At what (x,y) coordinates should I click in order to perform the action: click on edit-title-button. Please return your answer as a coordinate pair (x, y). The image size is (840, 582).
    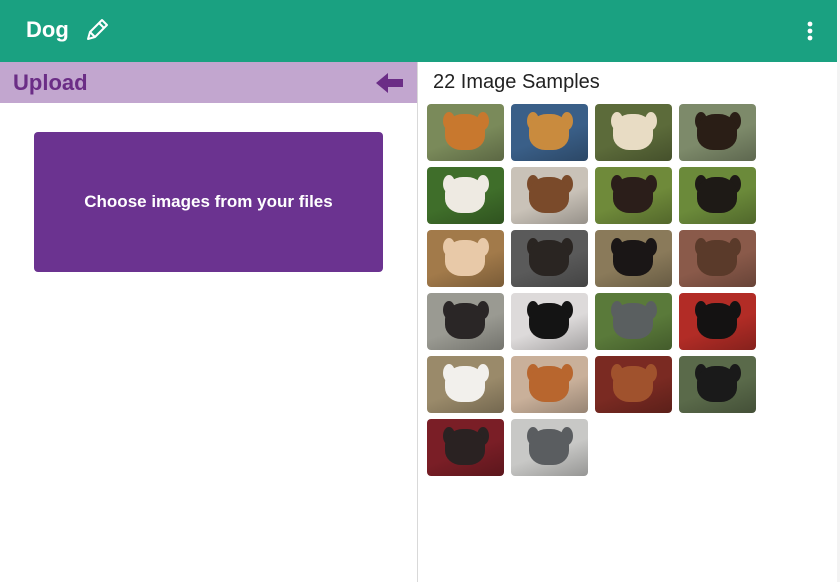
    Looking at the image, I should click on (97, 30).